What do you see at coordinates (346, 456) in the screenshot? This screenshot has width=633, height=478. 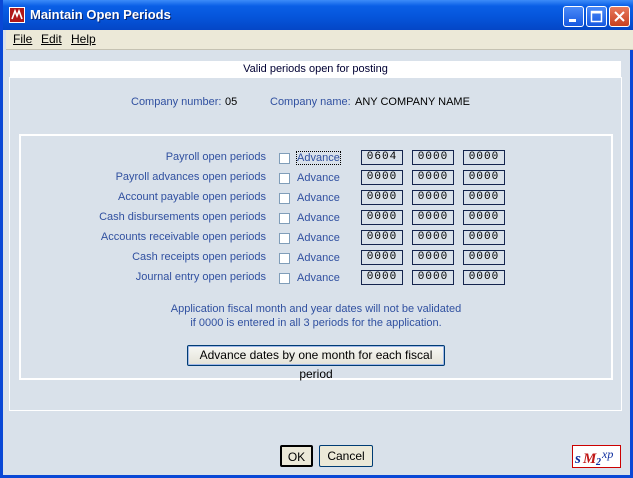 I see `cancel-button: Cancel` at bounding box center [346, 456].